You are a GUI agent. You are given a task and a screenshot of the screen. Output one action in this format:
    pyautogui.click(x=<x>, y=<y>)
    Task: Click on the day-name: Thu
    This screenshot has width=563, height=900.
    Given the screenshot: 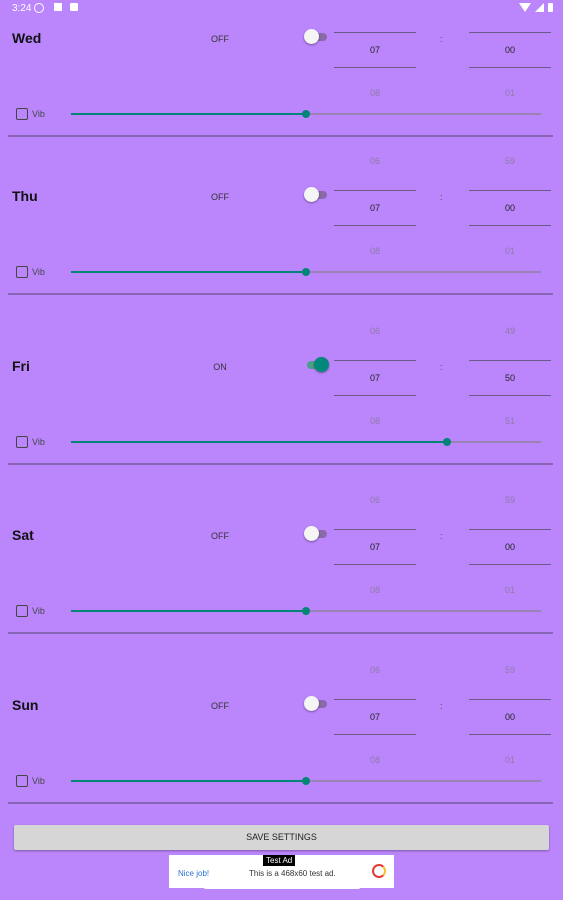 What is the action you would take?
    pyautogui.click(x=25, y=196)
    